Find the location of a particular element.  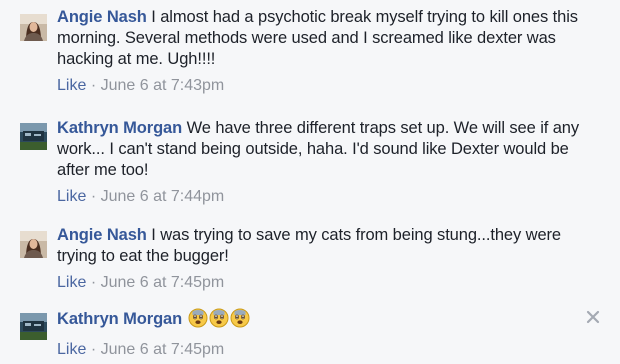

comment-meta: Like · June 6 at 7:43pm is located at coordinates (327, 86).